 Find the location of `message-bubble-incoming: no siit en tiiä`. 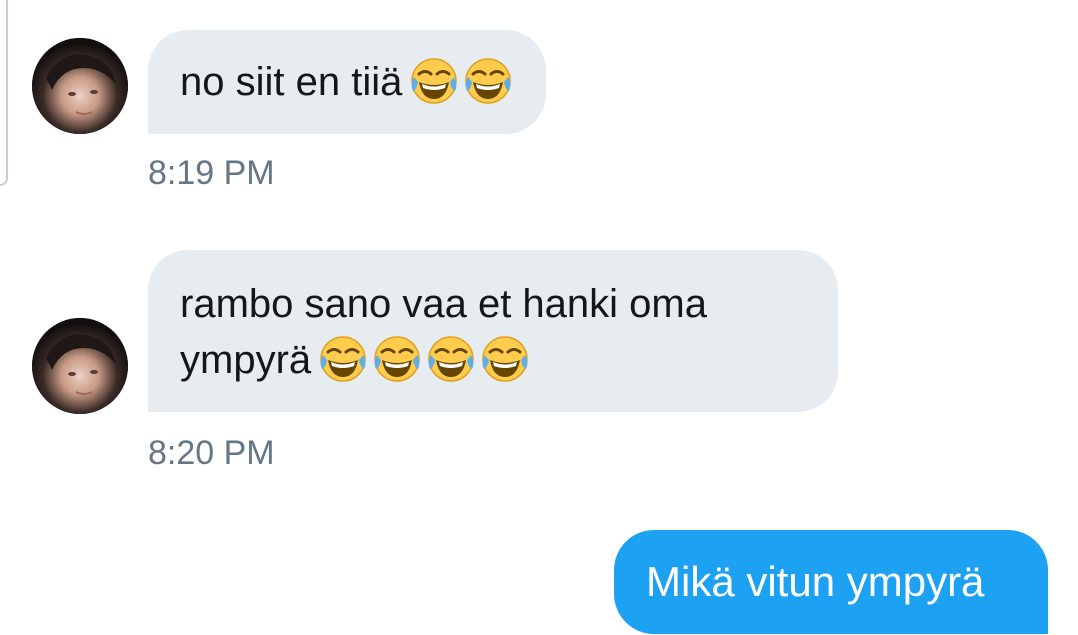

message-bubble-incoming: no siit en tiiä is located at coordinates (347, 82).